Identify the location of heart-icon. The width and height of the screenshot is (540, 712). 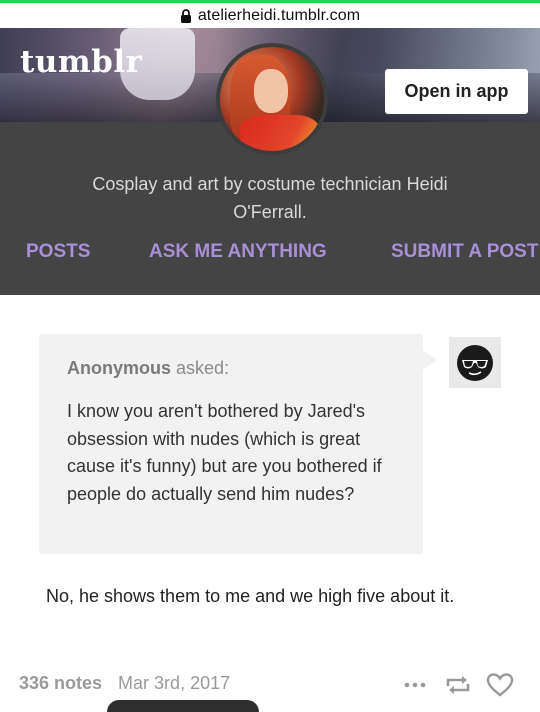
(500, 685).